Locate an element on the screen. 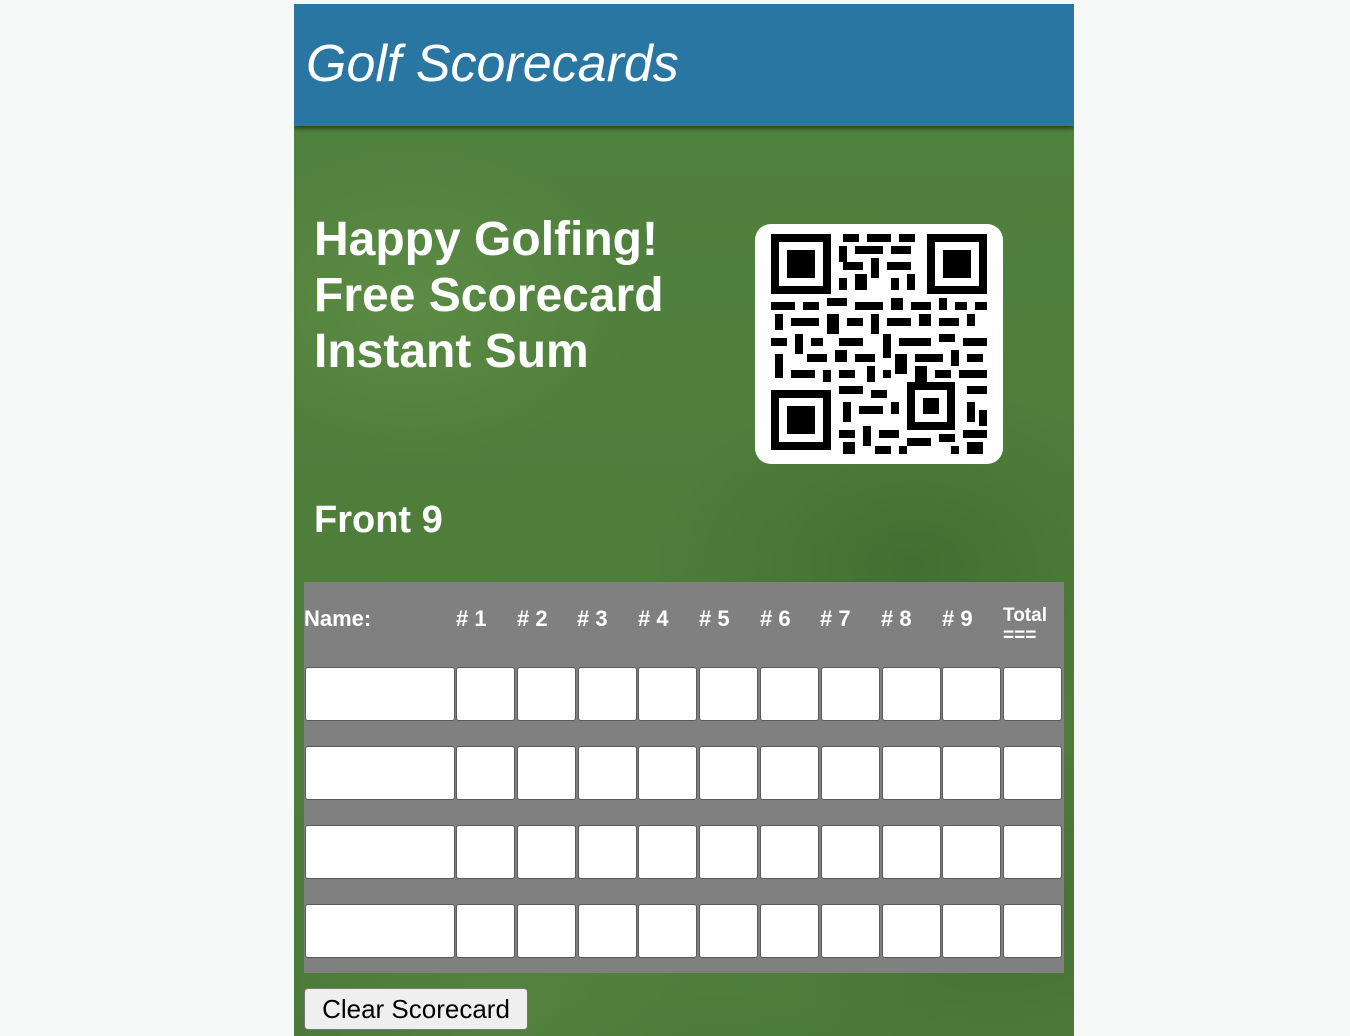 The image size is (1350, 1036). total-header-underline: === is located at coordinates (1020, 635).